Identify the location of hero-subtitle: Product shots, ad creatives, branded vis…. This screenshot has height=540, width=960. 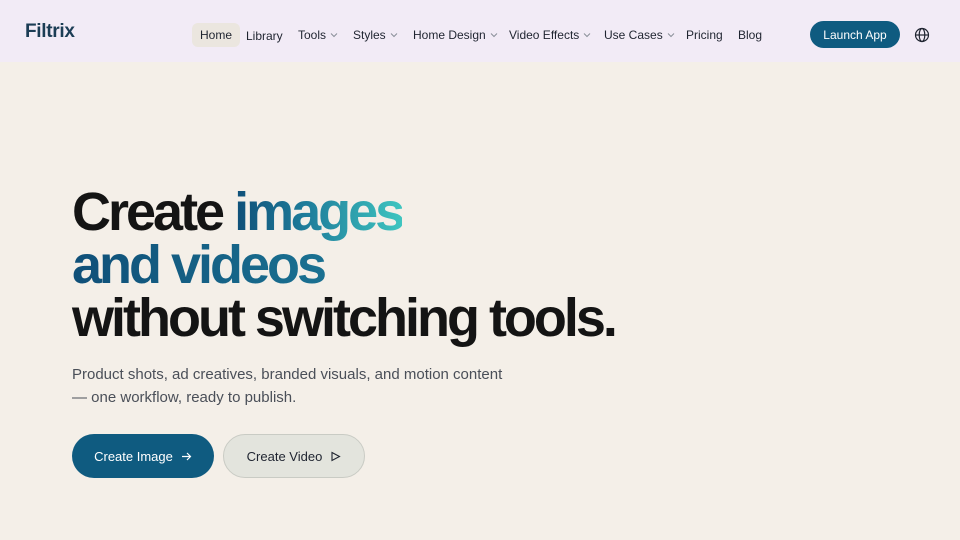
(307, 386).